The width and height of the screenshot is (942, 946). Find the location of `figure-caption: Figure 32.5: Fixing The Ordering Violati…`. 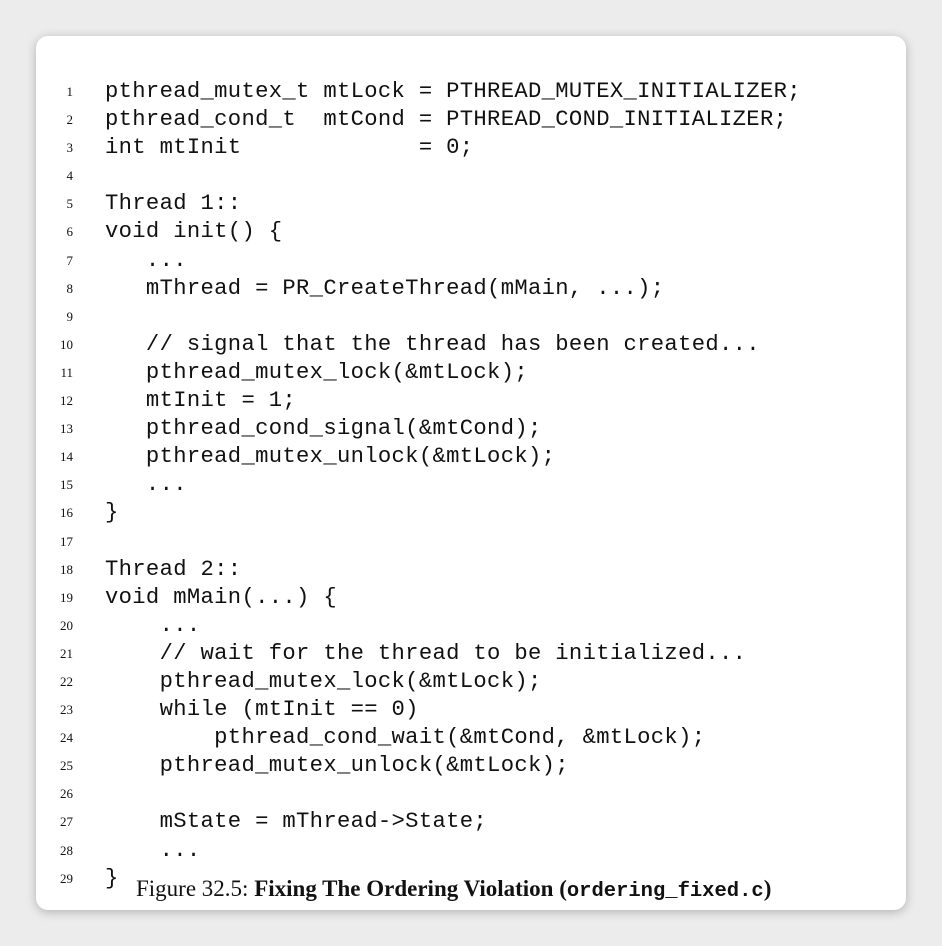

figure-caption: Figure 32.5: Fixing The Ordering Violati… is located at coordinates (453, 890).